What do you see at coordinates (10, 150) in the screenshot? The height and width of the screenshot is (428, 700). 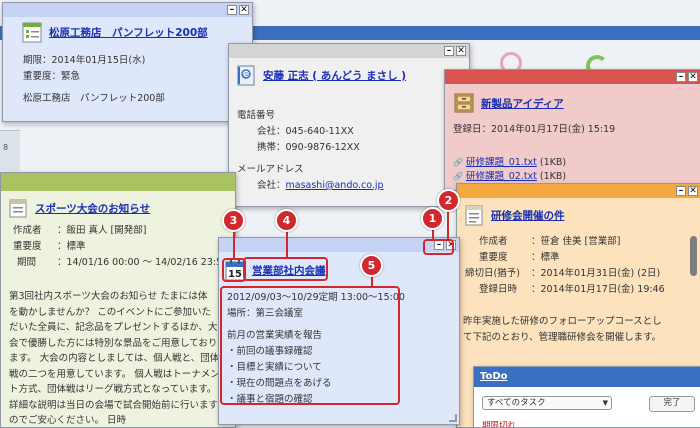 I see `background-panel-edge: 8` at bounding box center [10, 150].